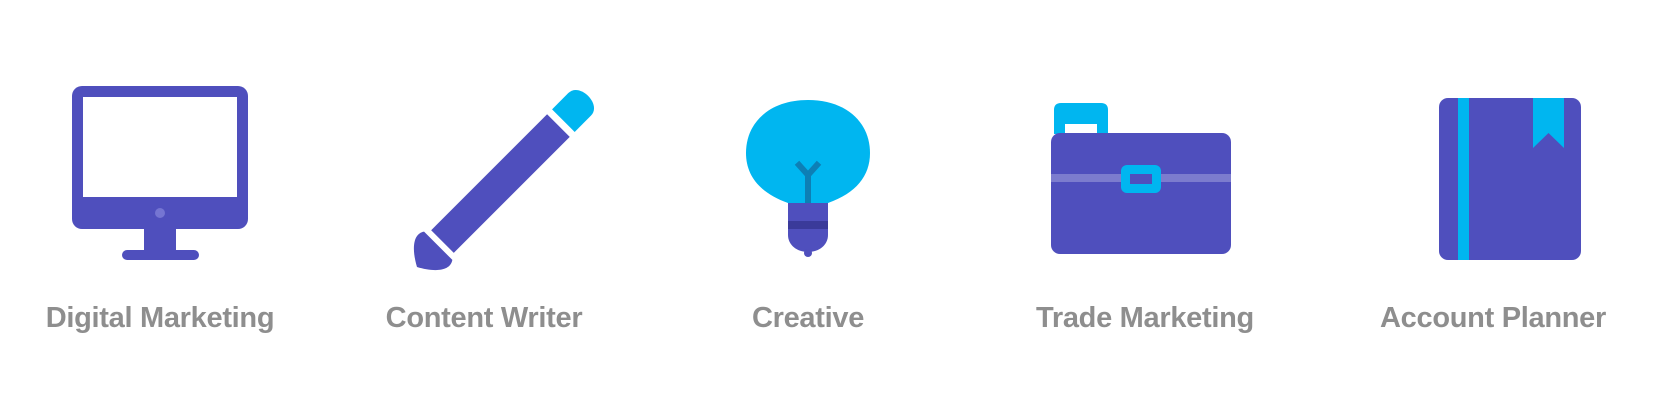 The width and height of the screenshot is (1669, 408). Describe the element at coordinates (160, 318) in the screenshot. I see `role-label: Digital Marketing` at that location.